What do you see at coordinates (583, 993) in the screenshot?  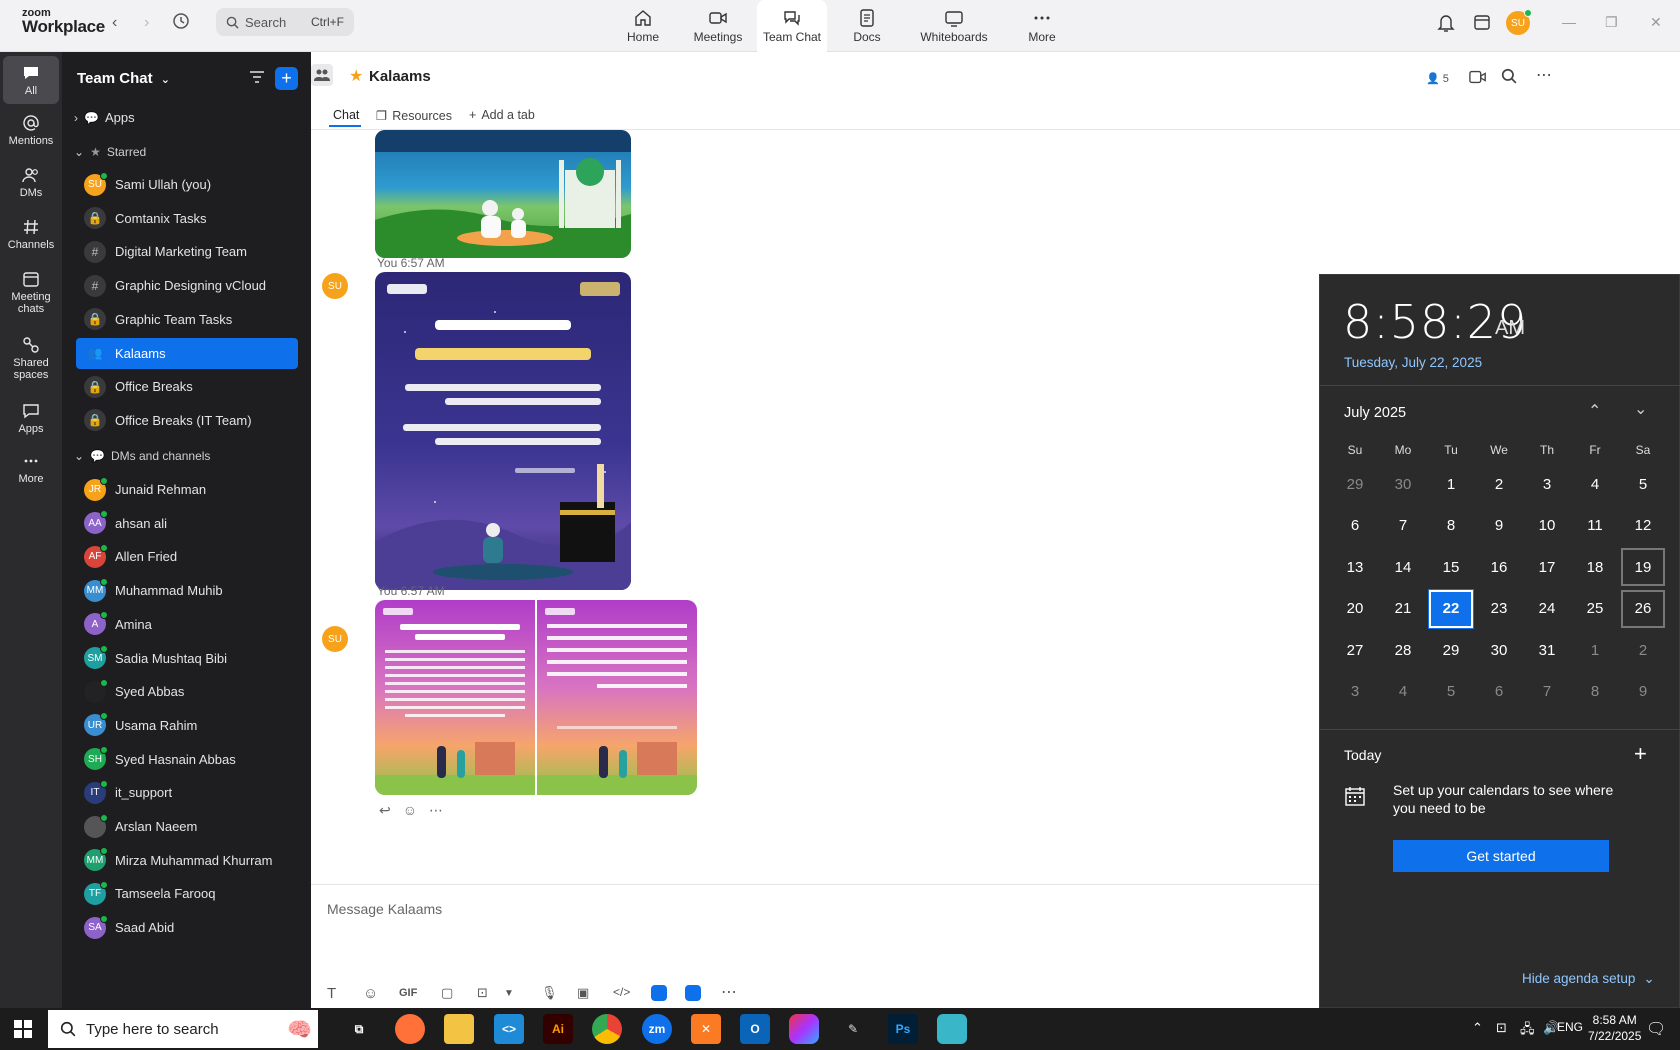 I see `video-message-icon: ▣` at bounding box center [583, 993].